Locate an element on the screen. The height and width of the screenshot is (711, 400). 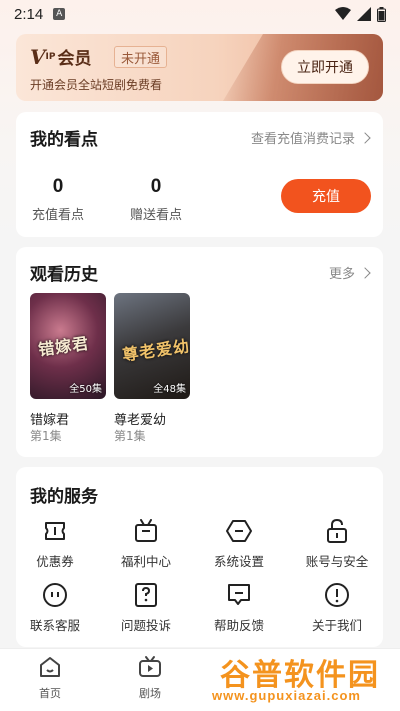
status-bar: 2:14 A is located at coordinates (200, 14).